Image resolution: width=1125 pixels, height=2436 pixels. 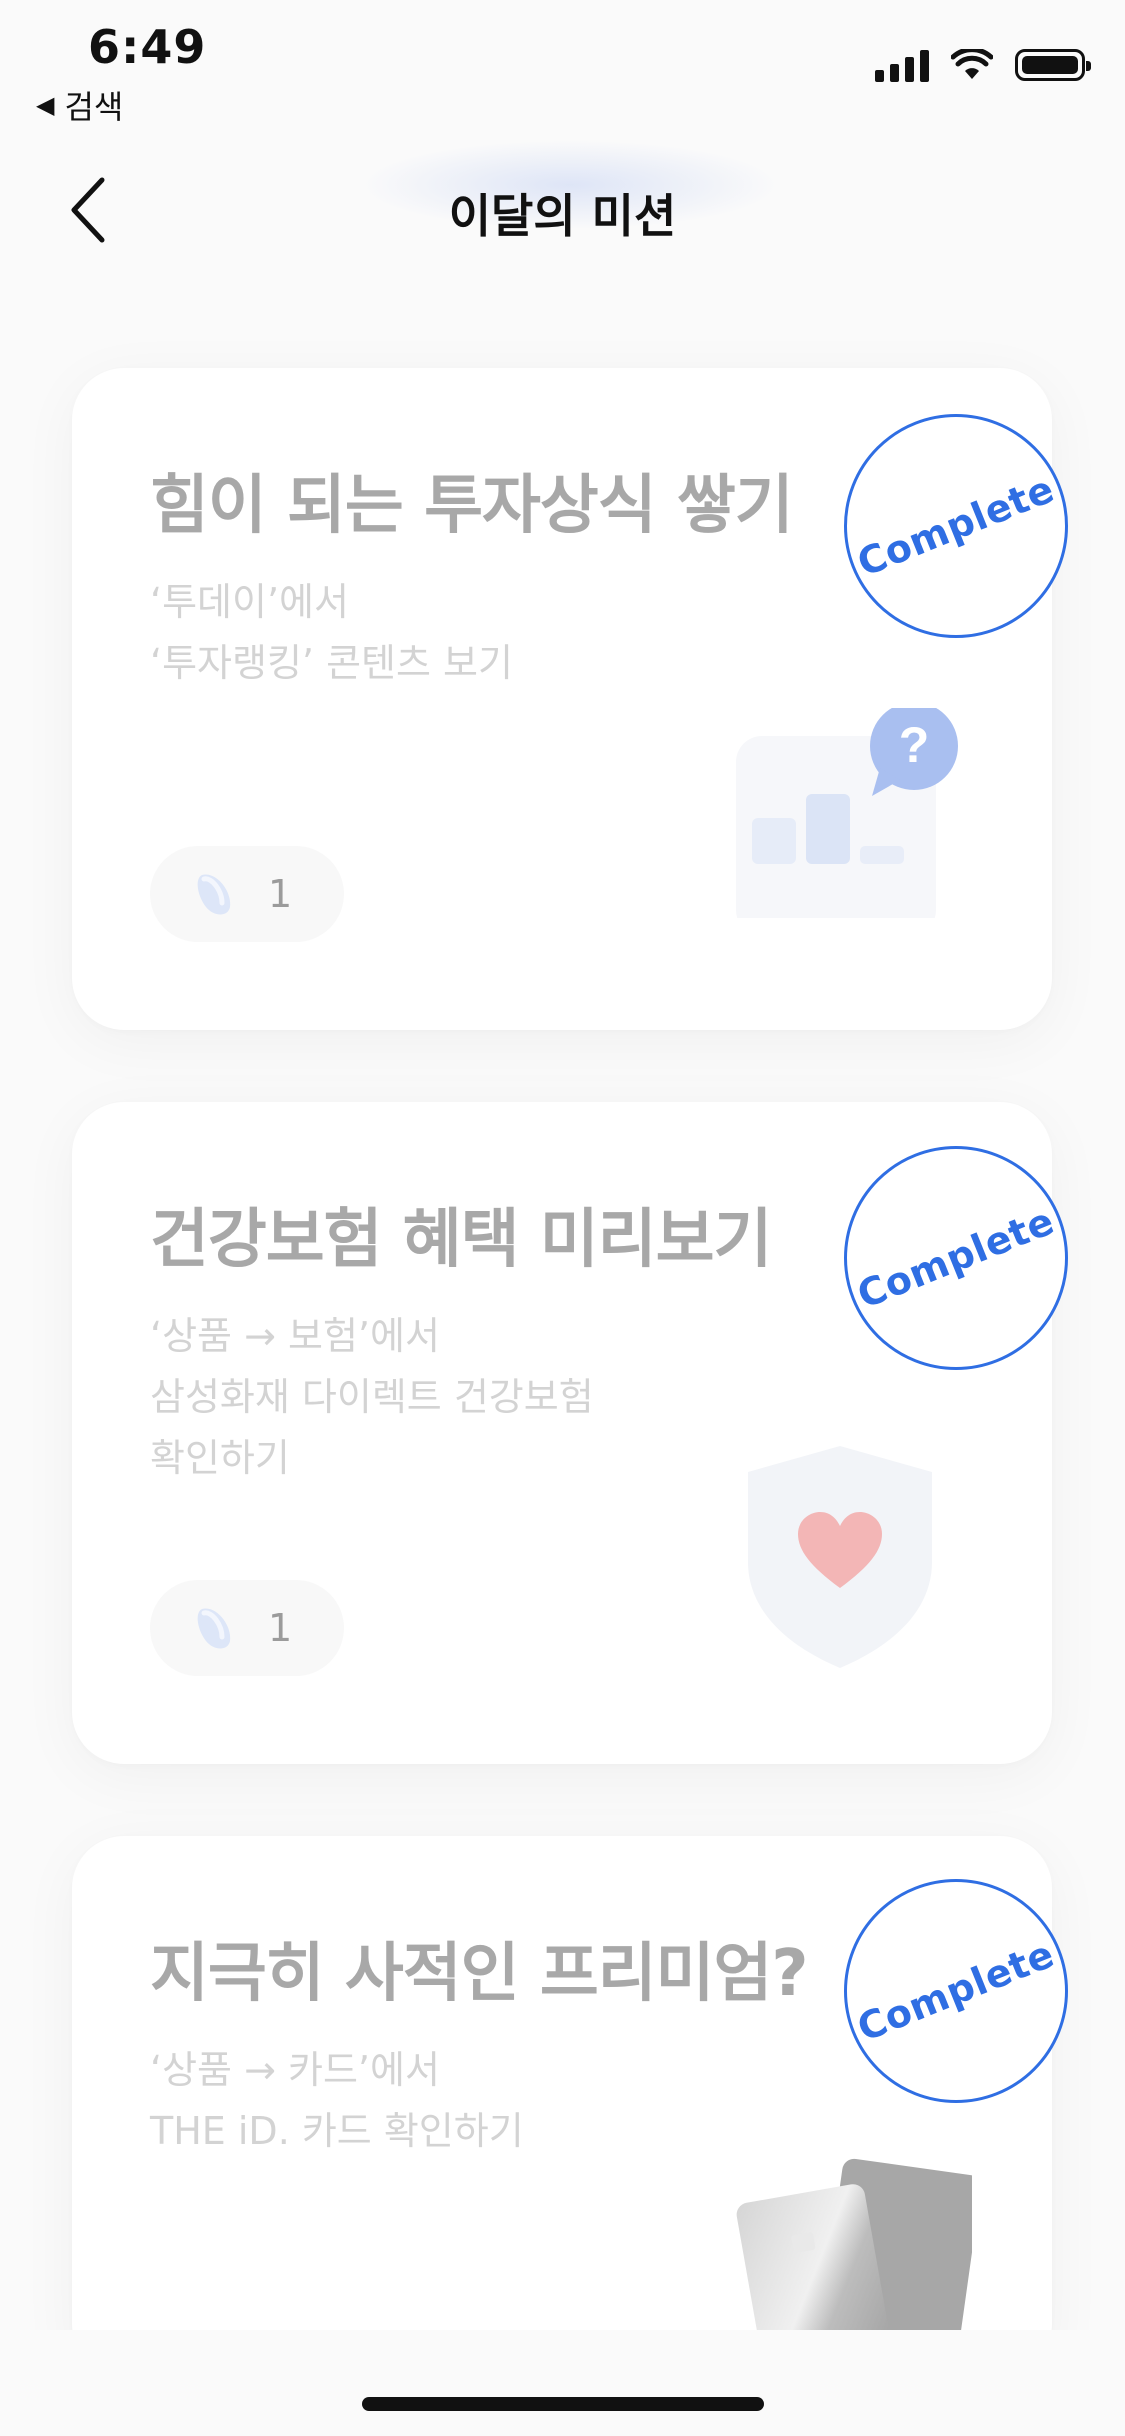 I want to click on header: 이달의 미션, so click(x=562, y=210).